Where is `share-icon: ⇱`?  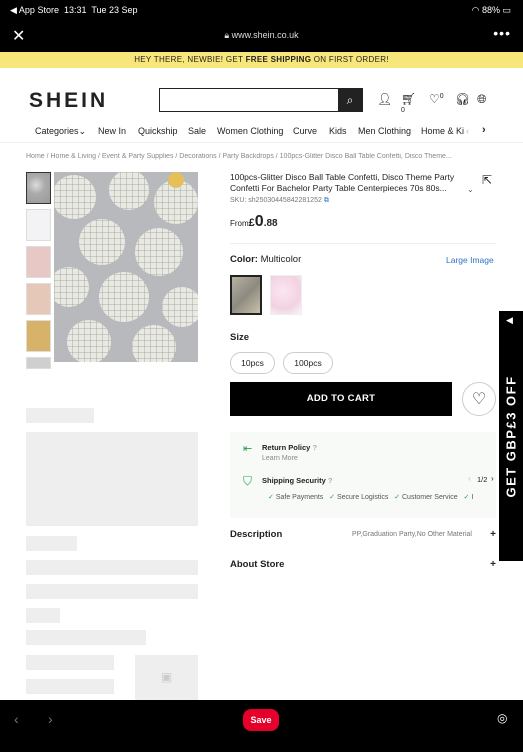 share-icon: ⇱ is located at coordinates (487, 180).